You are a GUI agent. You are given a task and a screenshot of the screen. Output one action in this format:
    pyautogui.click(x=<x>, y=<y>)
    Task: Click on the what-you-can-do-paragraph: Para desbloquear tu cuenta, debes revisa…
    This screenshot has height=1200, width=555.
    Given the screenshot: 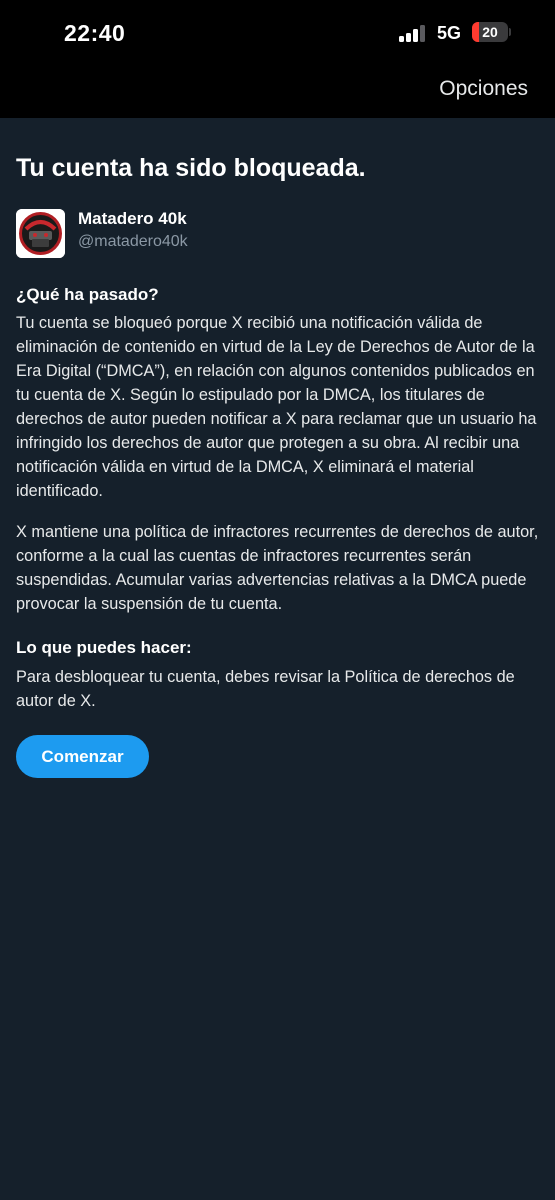 What is the action you would take?
    pyautogui.click(x=265, y=689)
    